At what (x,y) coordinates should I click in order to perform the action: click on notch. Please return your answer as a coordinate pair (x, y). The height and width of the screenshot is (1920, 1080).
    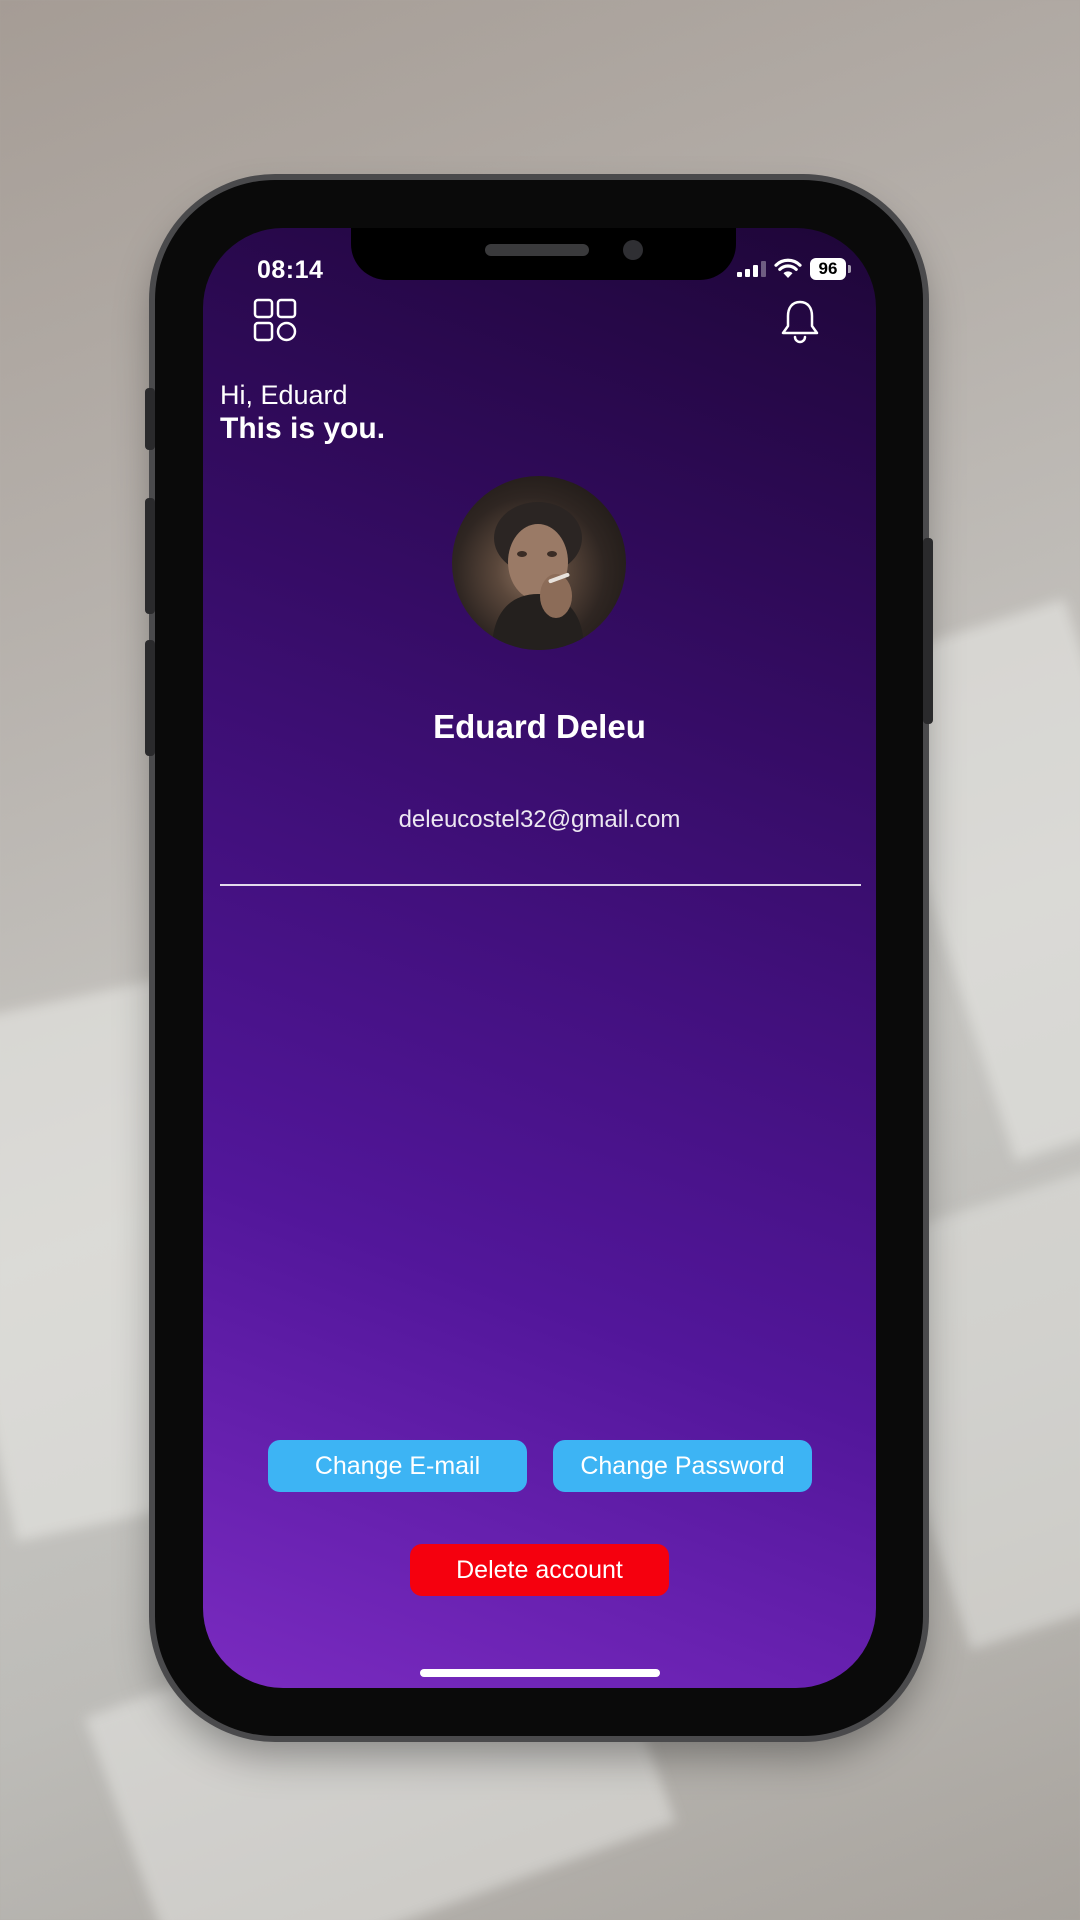
    Looking at the image, I should click on (543, 254).